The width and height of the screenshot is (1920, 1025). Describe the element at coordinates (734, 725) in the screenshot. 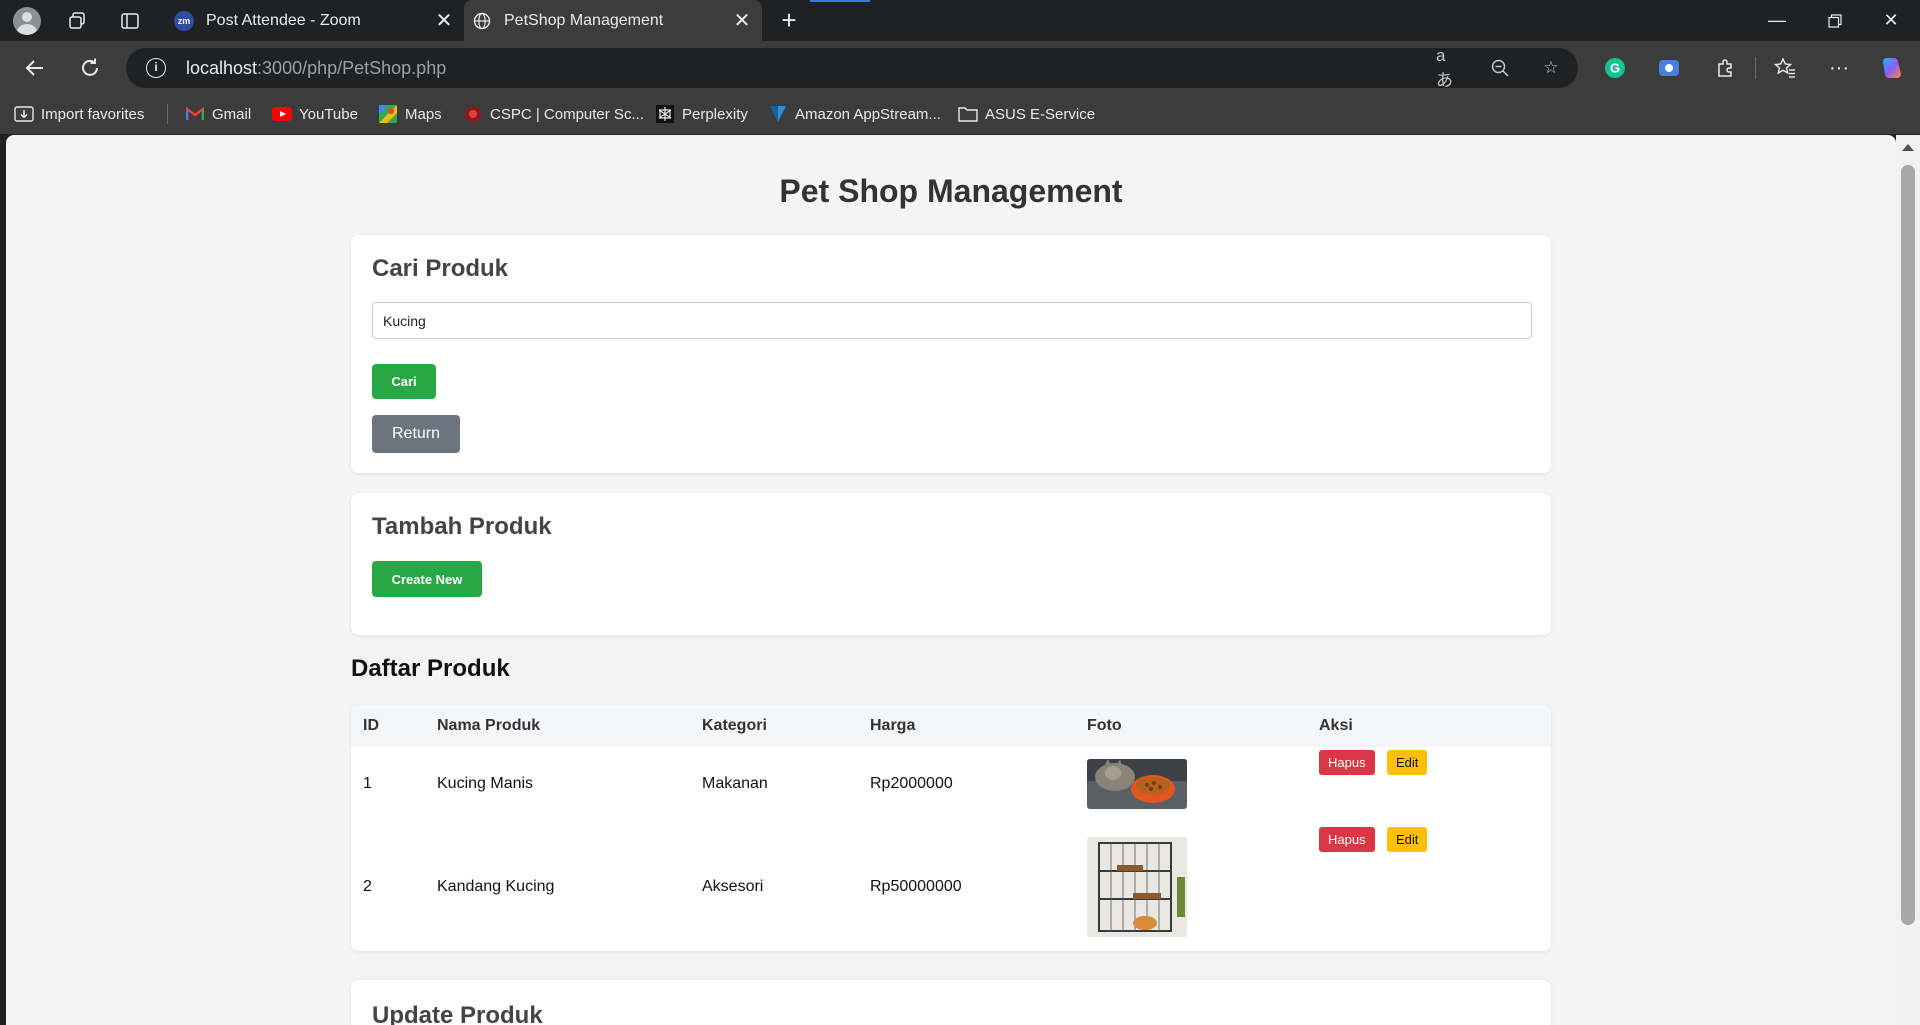

I see `column-header: Kategori` at that location.